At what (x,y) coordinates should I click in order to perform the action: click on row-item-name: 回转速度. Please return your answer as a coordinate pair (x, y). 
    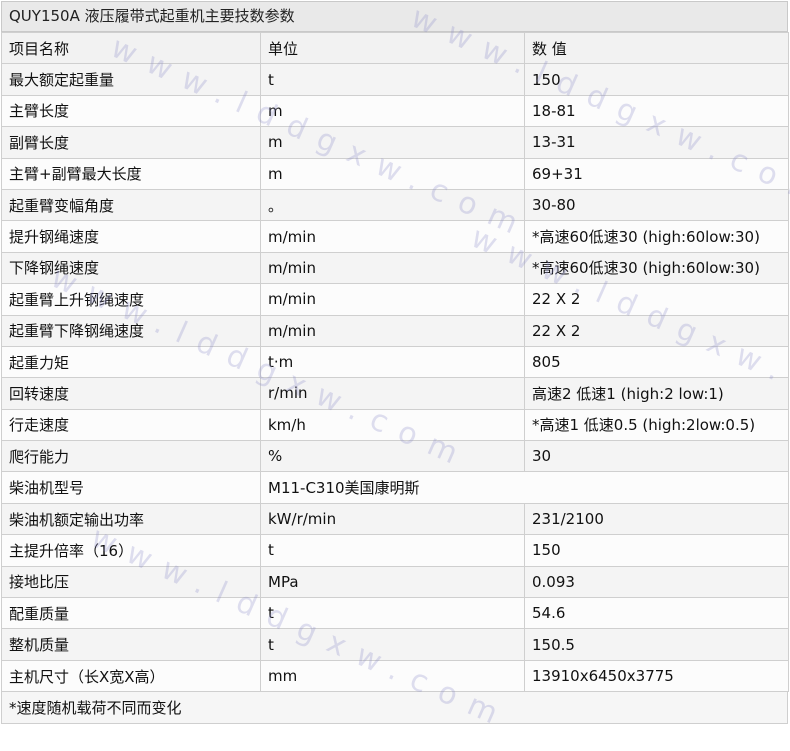
    Looking at the image, I should click on (131, 393).